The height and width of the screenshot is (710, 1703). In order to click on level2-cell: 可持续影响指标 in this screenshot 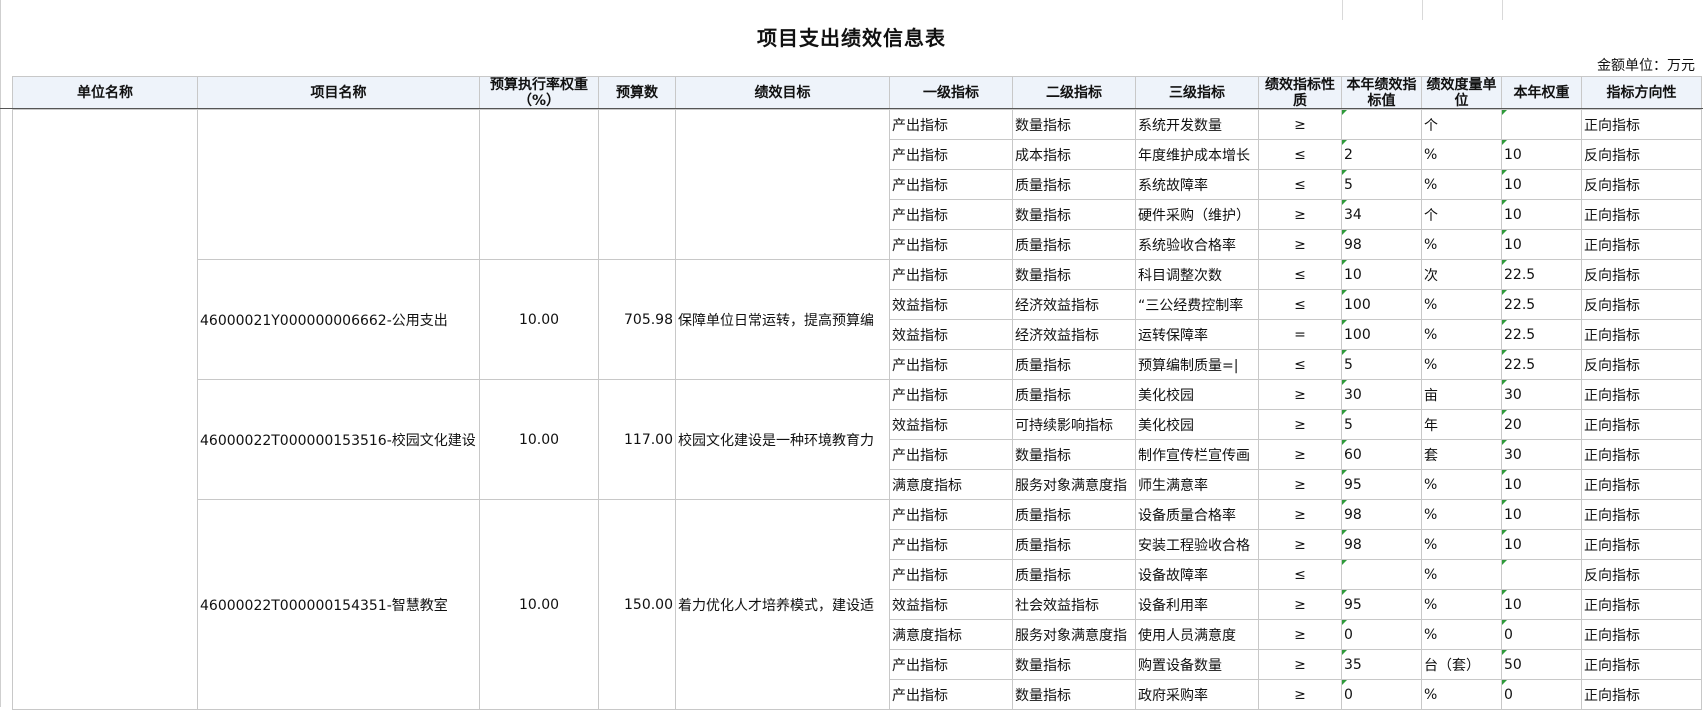, I will do `click(1074, 424)`.